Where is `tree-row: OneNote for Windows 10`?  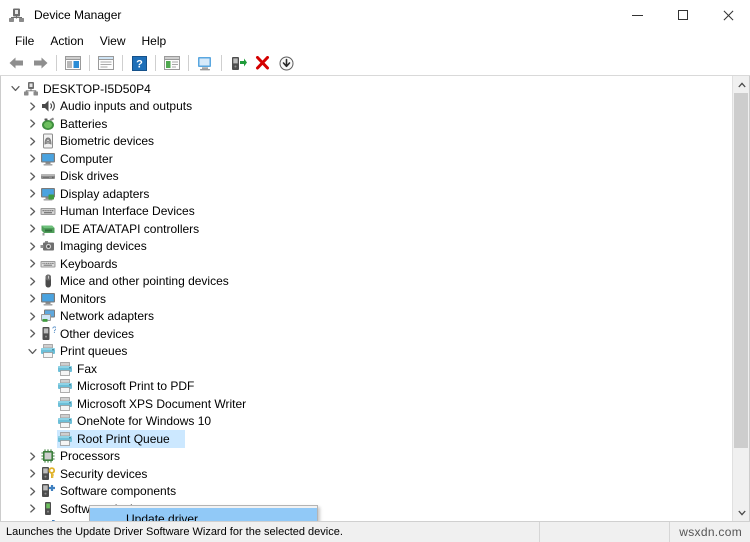 tree-row: OneNote for Windows 10 is located at coordinates (366, 422).